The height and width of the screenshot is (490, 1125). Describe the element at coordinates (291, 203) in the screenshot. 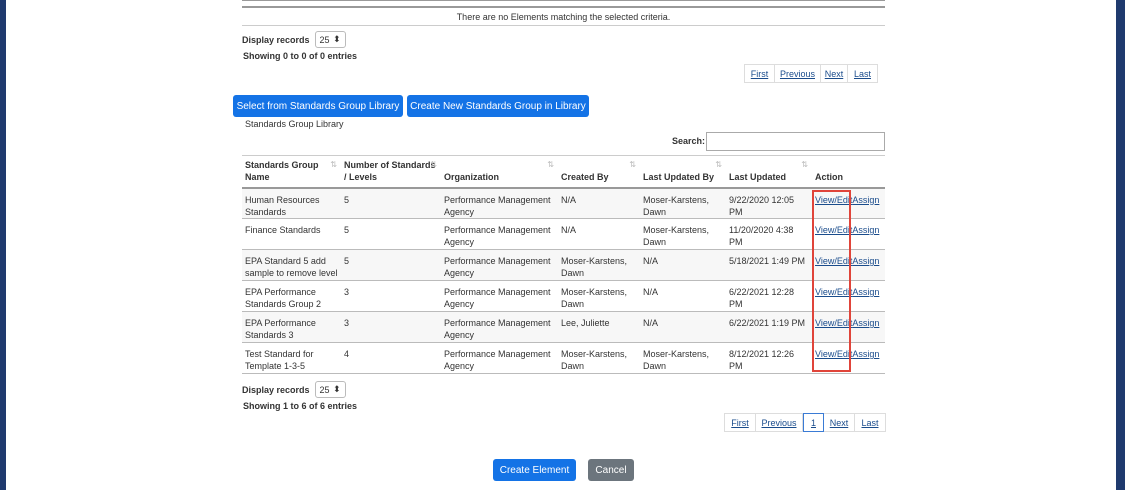

I see `cell-name: Human Resources Standards` at that location.